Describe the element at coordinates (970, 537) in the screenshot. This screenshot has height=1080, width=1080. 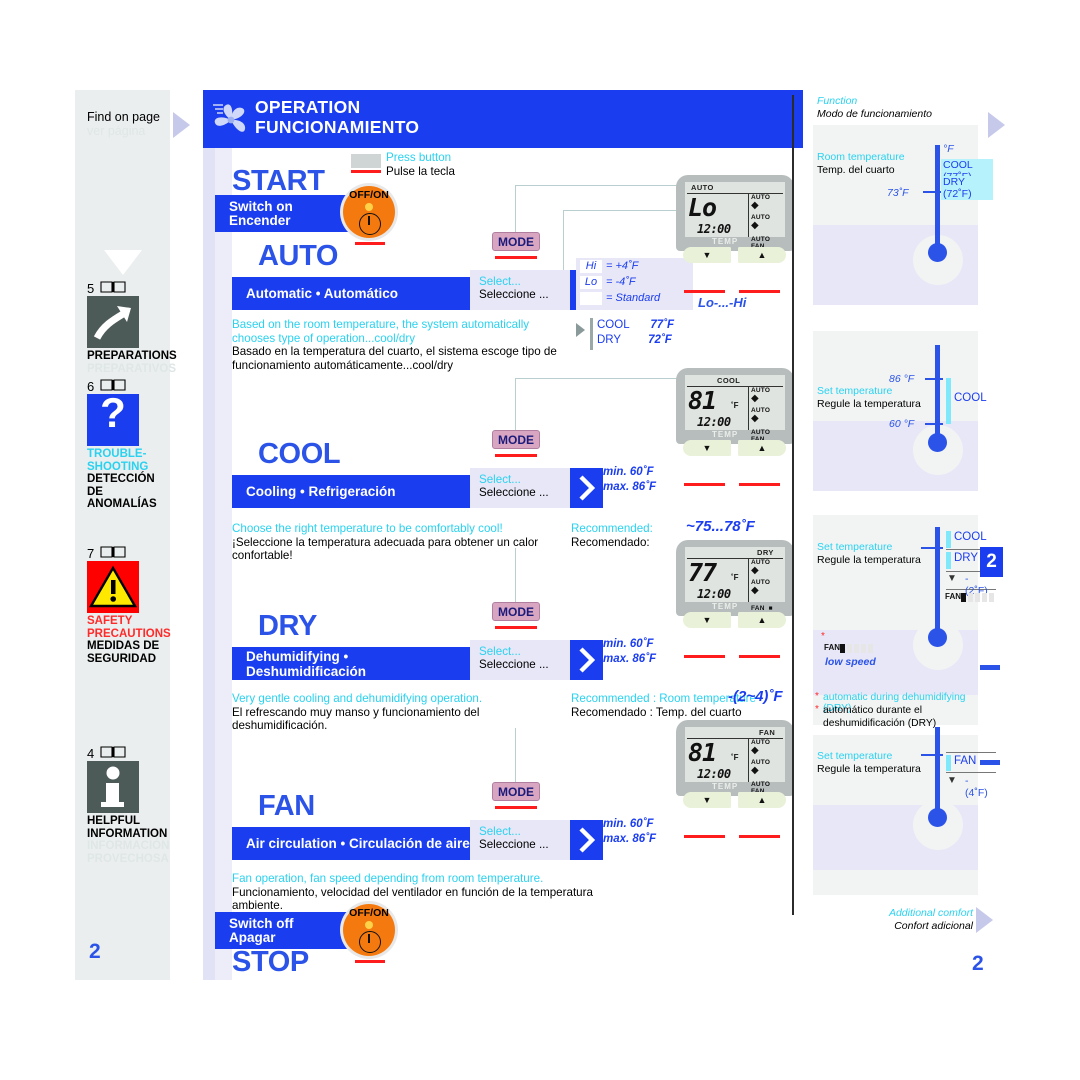
I see `dry-mode-cool-word: COOL` at that location.